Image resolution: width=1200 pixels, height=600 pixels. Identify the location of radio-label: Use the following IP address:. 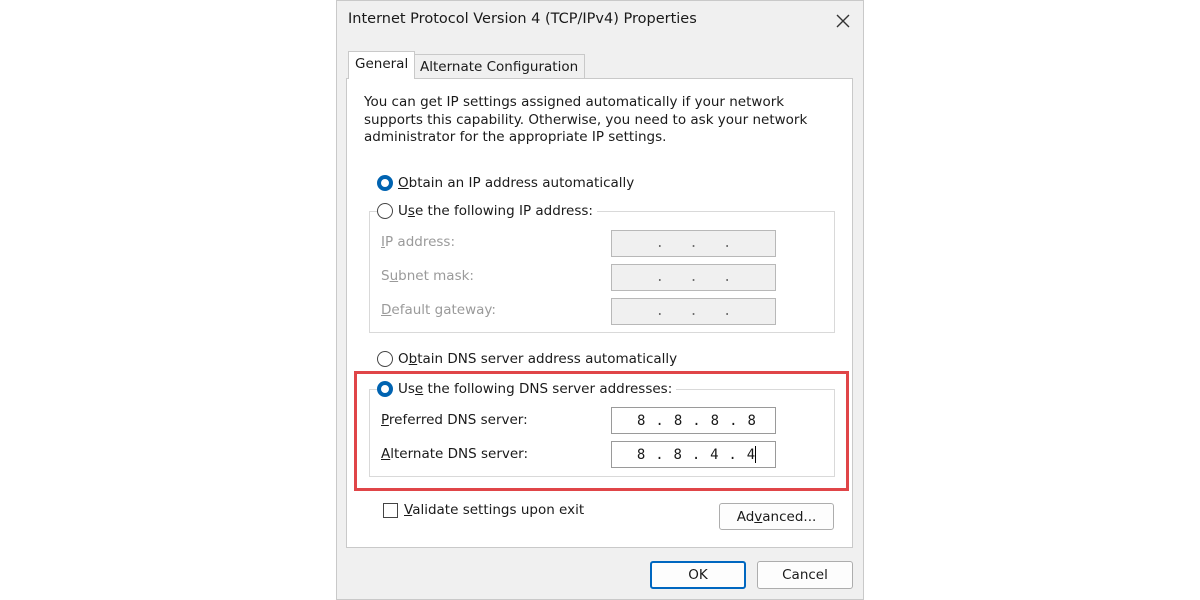
(495, 211).